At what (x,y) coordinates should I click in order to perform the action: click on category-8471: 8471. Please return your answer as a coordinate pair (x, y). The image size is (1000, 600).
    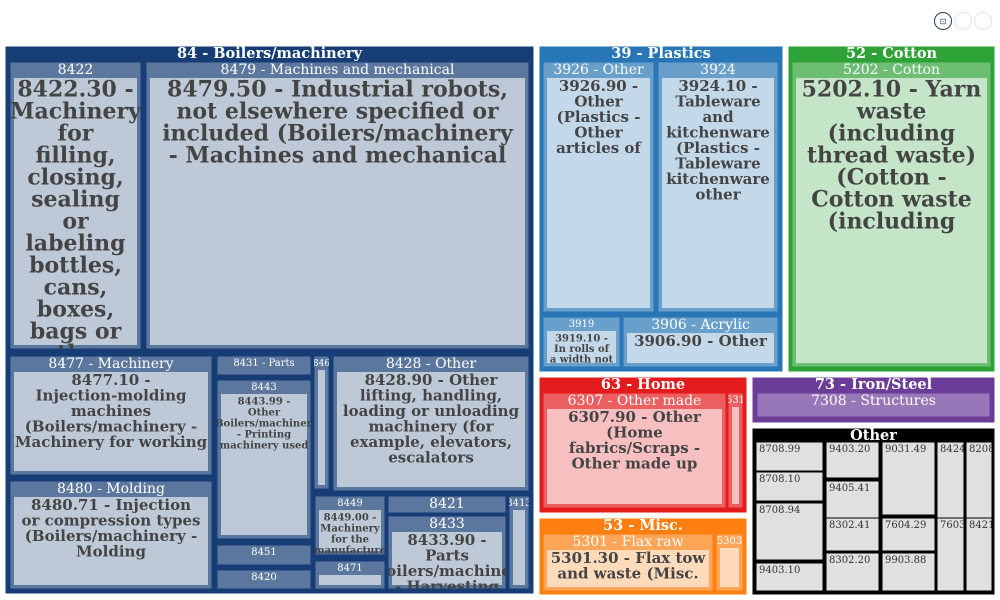
    Looking at the image, I should click on (350, 575).